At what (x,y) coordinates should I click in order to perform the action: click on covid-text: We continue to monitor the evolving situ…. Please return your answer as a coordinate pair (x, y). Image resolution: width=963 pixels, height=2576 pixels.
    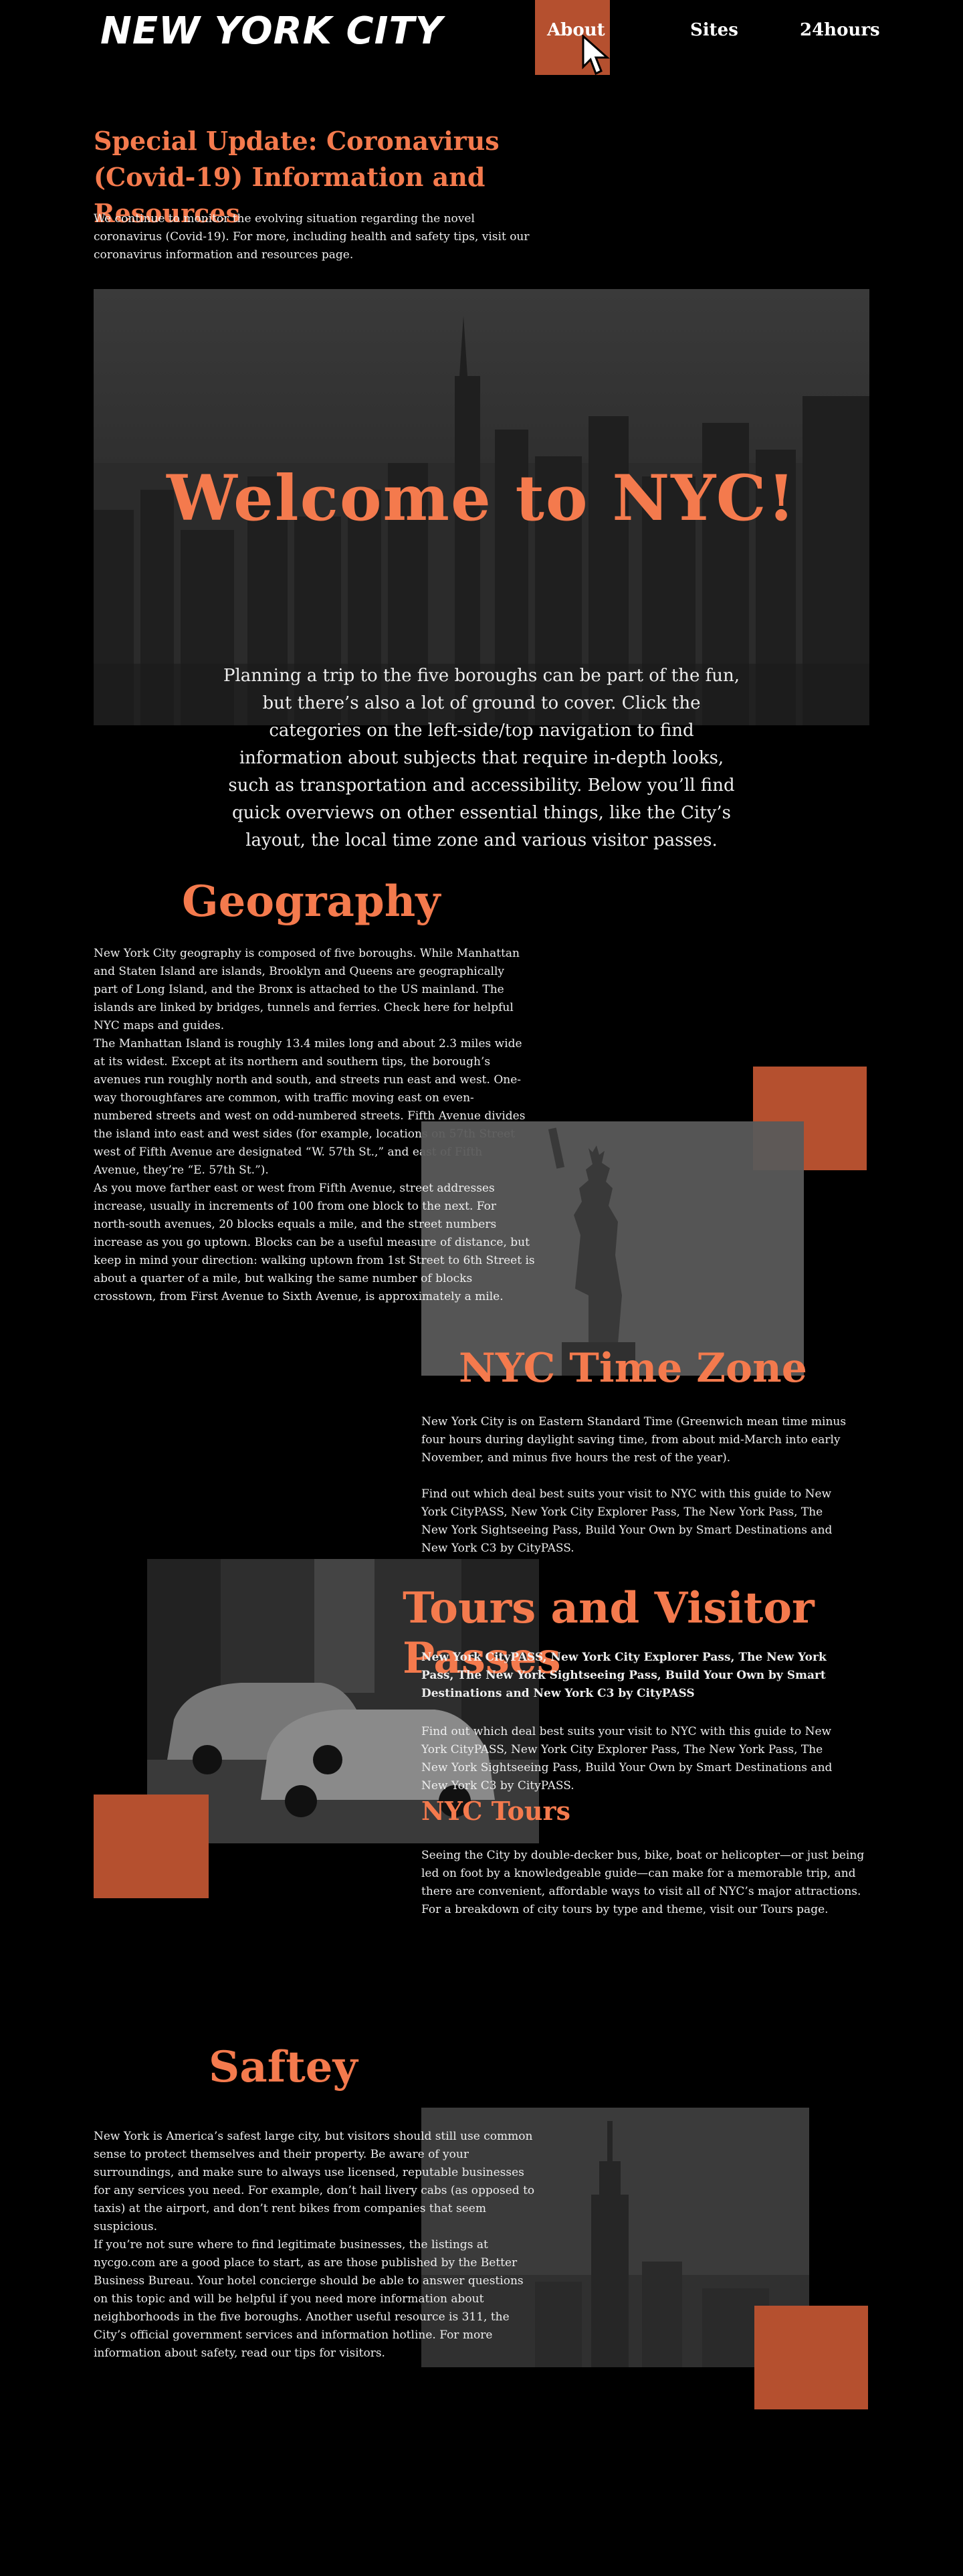
    Looking at the image, I should click on (312, 237).